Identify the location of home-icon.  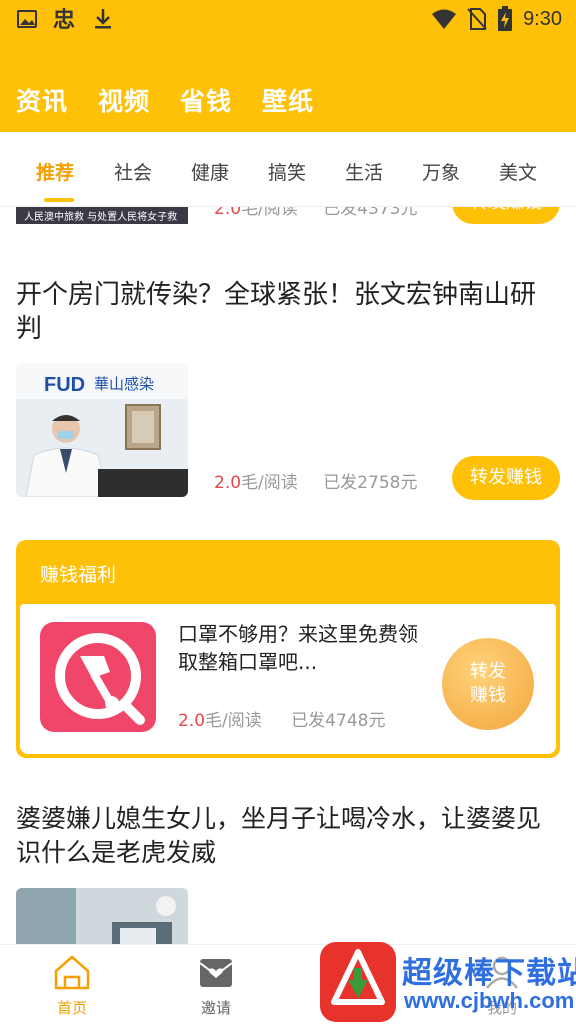
(72, 972).